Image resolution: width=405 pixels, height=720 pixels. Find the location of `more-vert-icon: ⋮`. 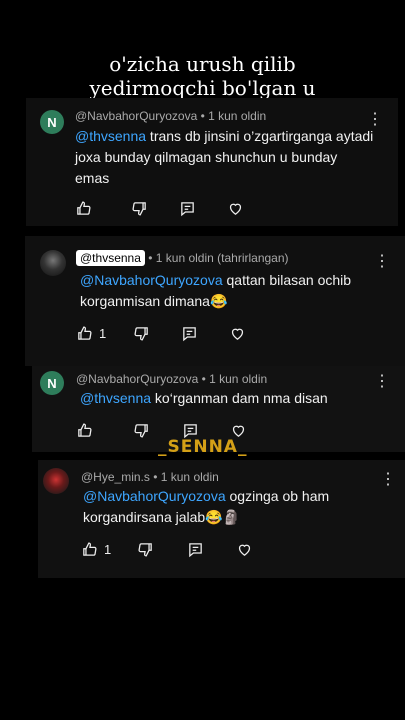

more-vert-icon: ⋮ is located at coordinates (382, 262).